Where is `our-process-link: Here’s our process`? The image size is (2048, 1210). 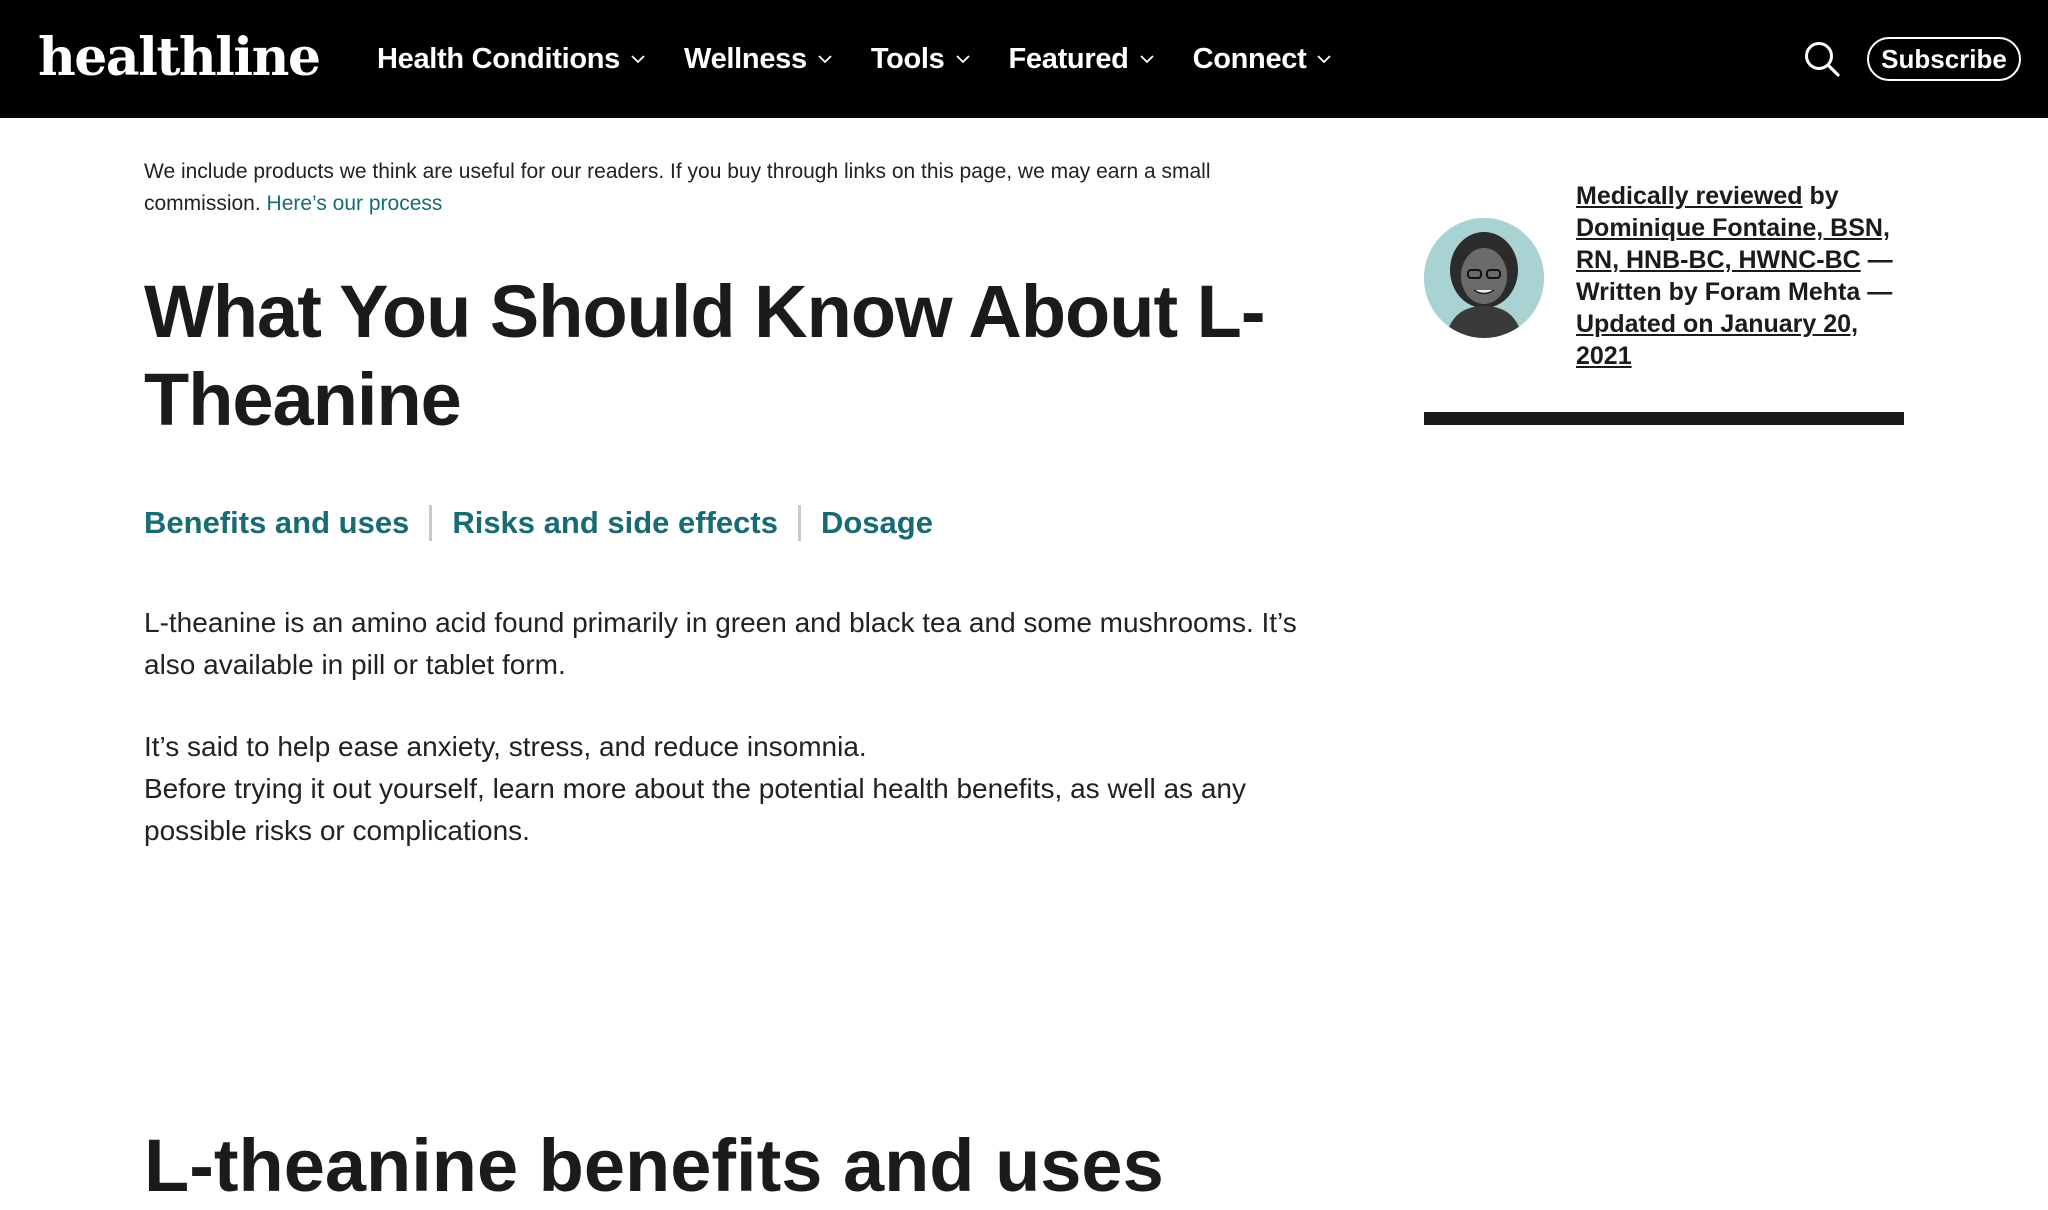 our-process-link: Here’s our process is located at coordinates (355, 203).